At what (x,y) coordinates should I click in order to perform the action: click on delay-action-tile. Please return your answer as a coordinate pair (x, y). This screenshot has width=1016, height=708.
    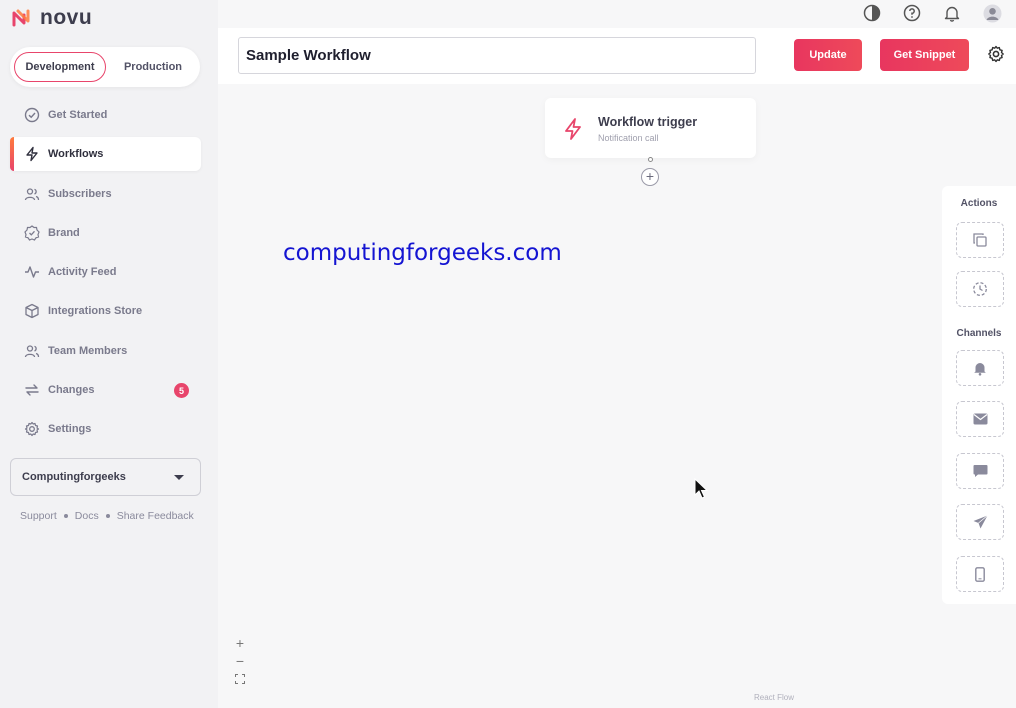
    Looking at the image, I should click on (980, 289).